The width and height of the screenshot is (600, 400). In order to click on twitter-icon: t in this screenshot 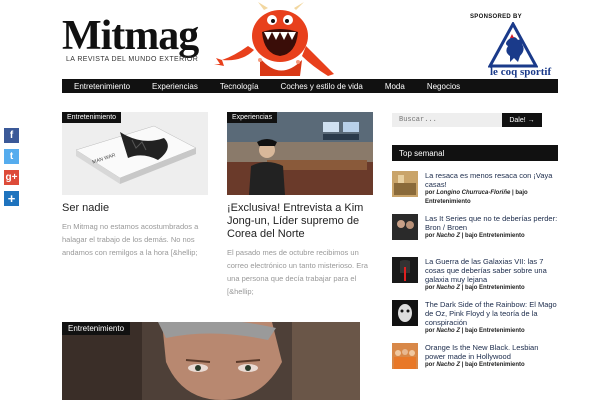, I will do `click(11, 156)`.